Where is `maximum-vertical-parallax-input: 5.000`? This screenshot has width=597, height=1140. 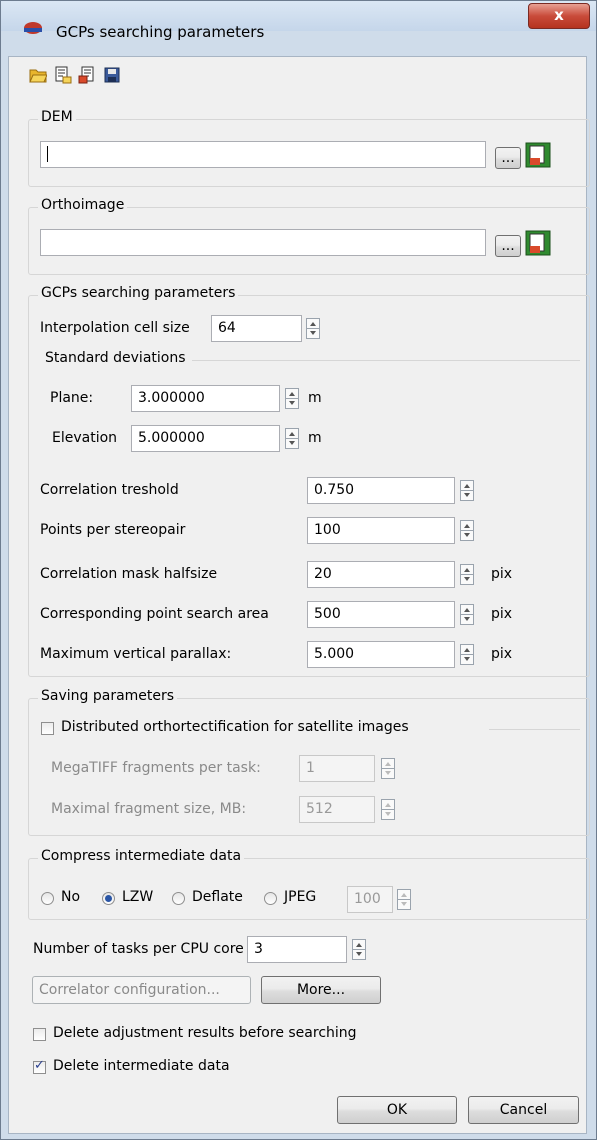
maximum-vertical-parallax-input: 5.000 is located at coordinates (381, 654).